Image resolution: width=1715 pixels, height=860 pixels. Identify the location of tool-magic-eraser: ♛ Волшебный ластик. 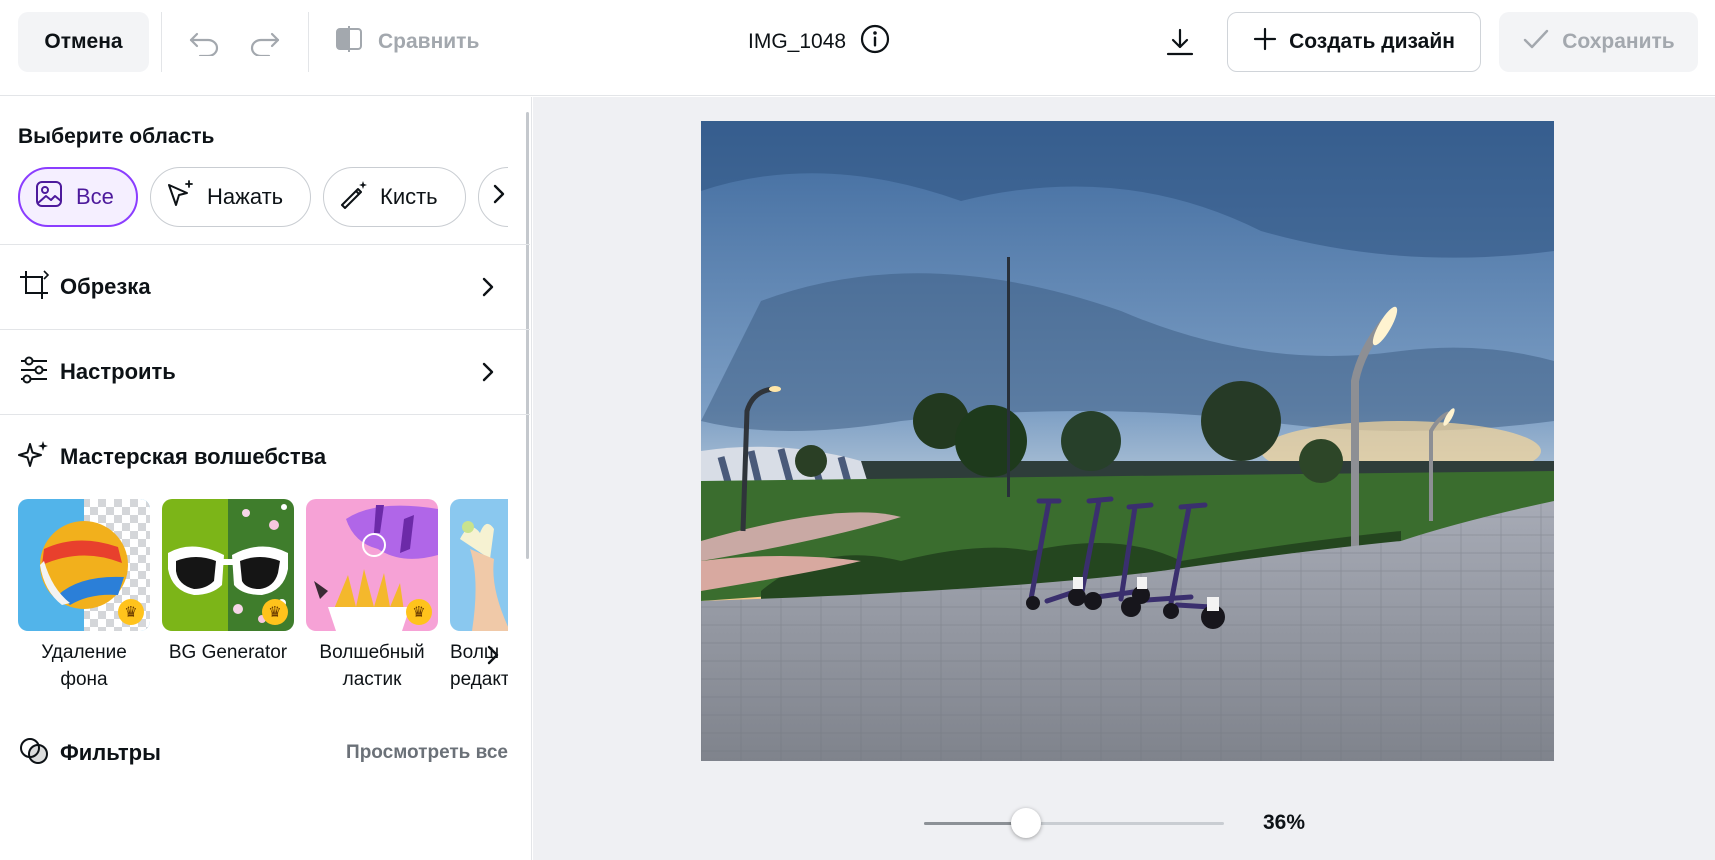
(372, 596).